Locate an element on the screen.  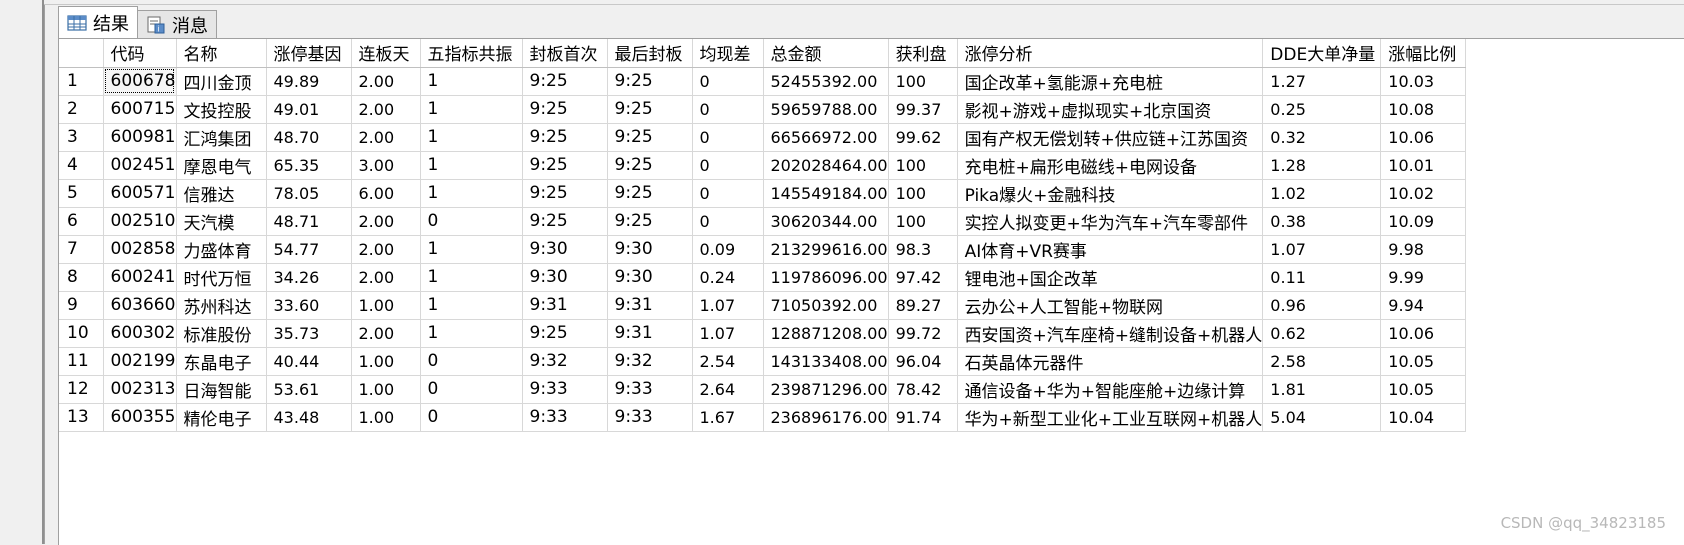
table-cell: 云办公+人工智能+物联网 is located at coordinates (1110, 305).